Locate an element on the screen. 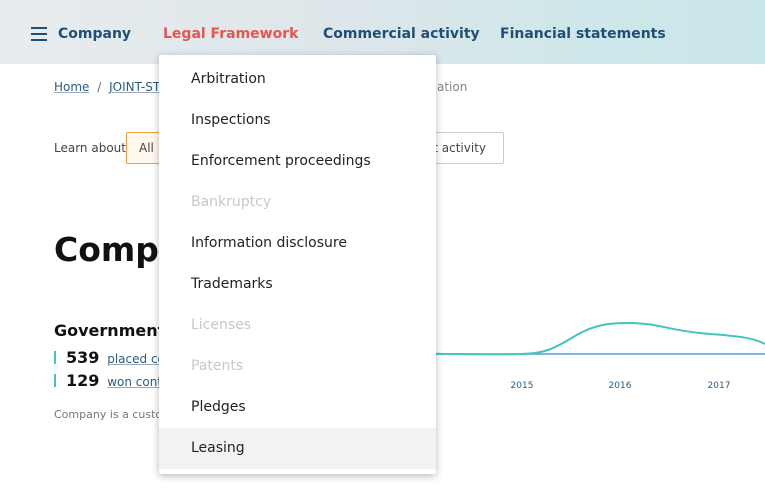  nav-item-financial-statements: Financial statements is located at coordinates (583, 34).